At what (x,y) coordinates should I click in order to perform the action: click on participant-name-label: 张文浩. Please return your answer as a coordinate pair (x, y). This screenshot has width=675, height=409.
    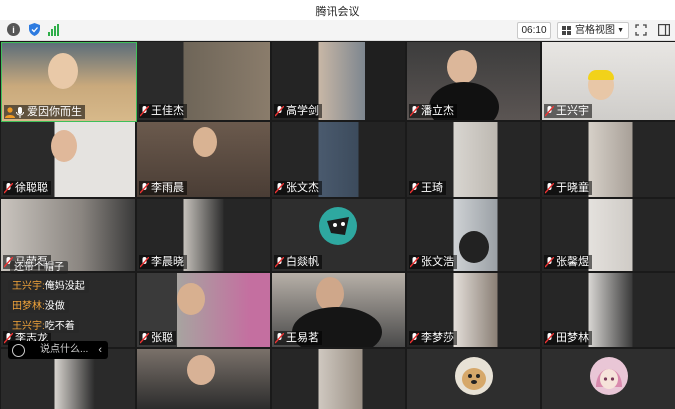
    Looking at the image, I should click on (433, 262).